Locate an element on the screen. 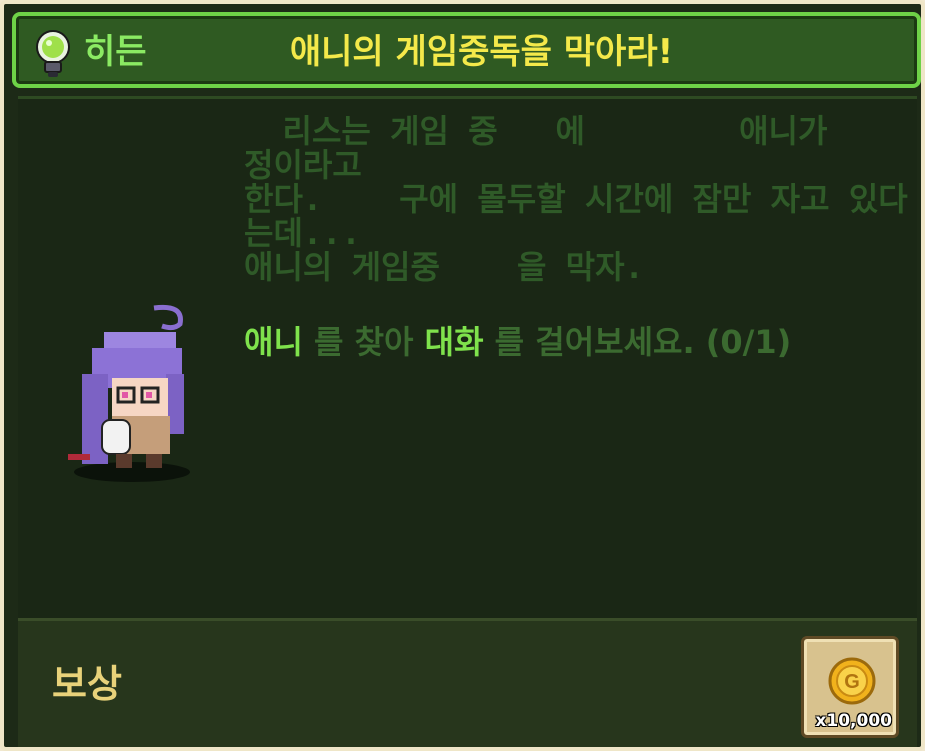  objective-text-2: 를 걸어보세요. (0/1) is located at coordinates (637, 342).